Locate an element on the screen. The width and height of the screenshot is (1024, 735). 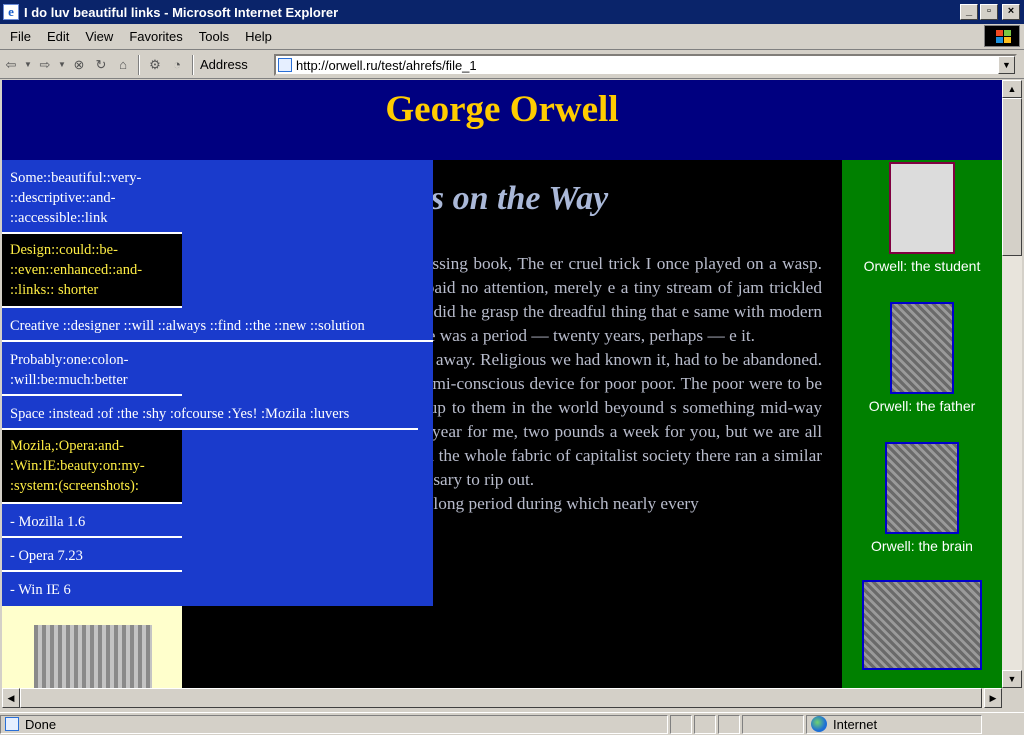
menu-bar: File Edit View Favorites Tools Help is located at coordinates (512, 37).